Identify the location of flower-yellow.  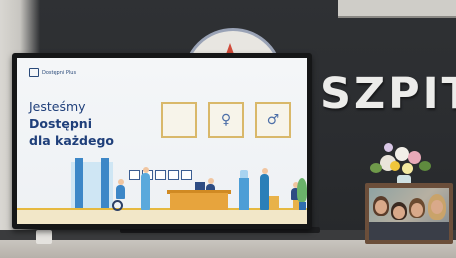
(395, 166).